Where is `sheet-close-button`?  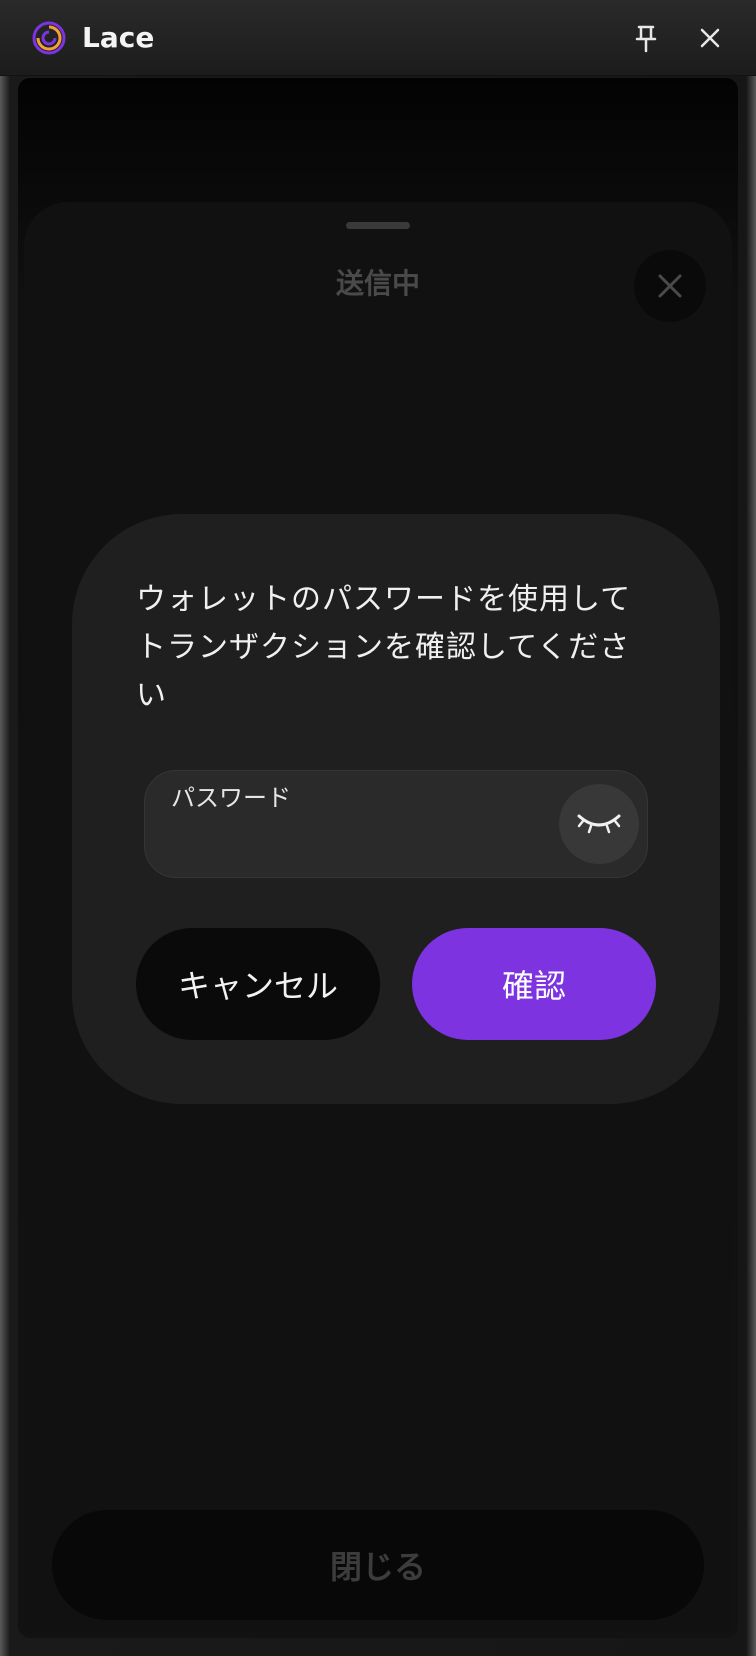
sheet-close-button is located at coordinates (670, 286).